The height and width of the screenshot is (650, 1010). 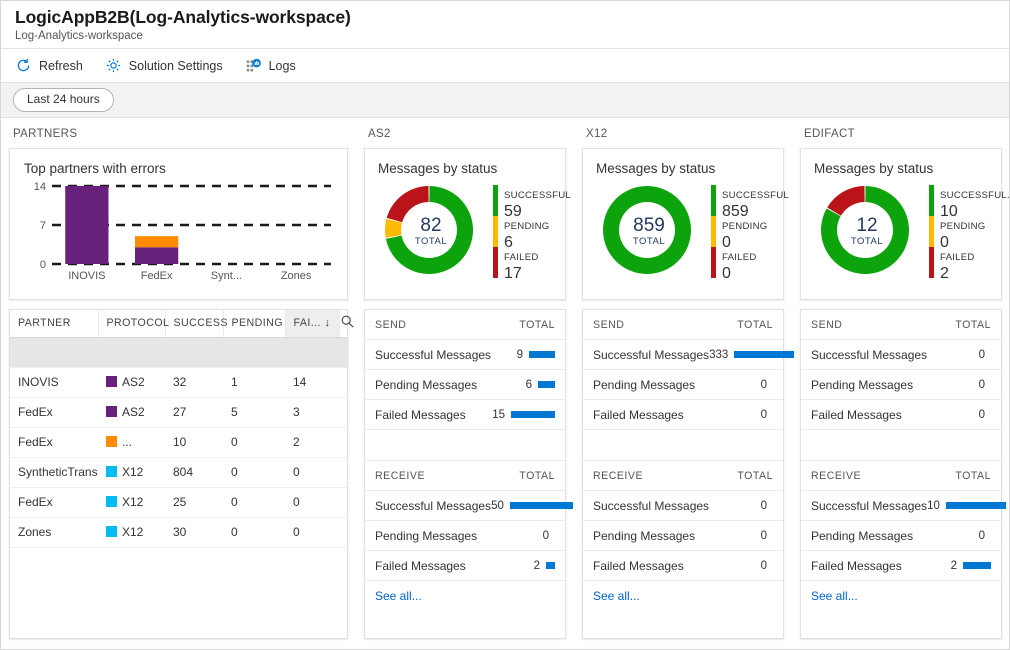 I want to click on status-list-item: Successful Messages 9, so click(x=465, y=355).